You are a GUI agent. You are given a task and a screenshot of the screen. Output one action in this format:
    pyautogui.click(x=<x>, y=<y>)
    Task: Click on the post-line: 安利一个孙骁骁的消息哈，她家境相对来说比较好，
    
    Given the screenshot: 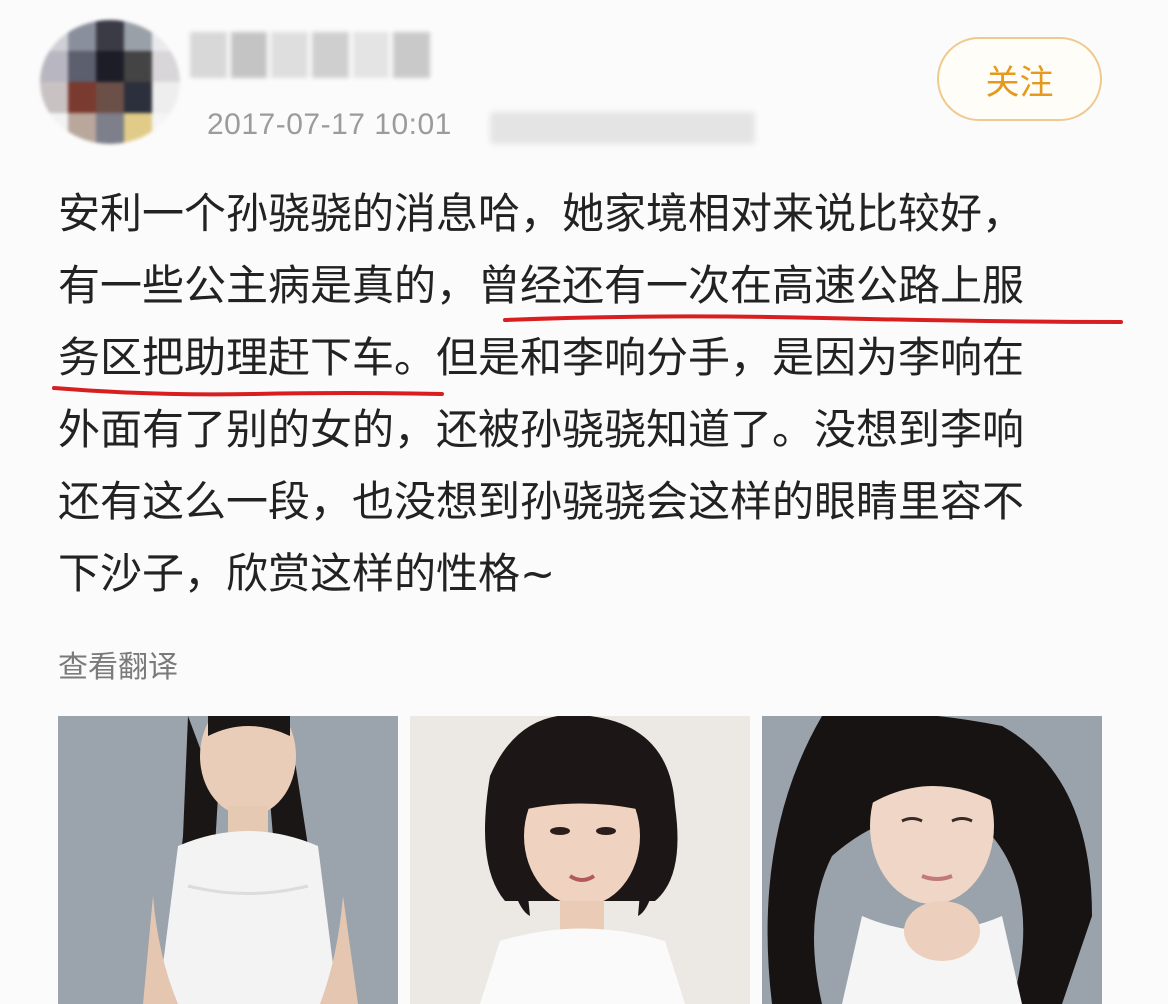 What is the action you would take?
    pyautogui.click(x=541, y=213)
    